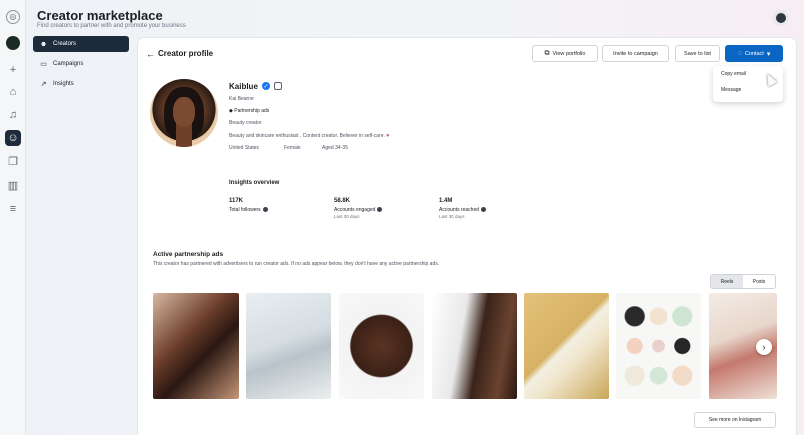 This screenshot has height=435, width=804. I want to click on metric-label: Accounts engaged, so click(358, 210).